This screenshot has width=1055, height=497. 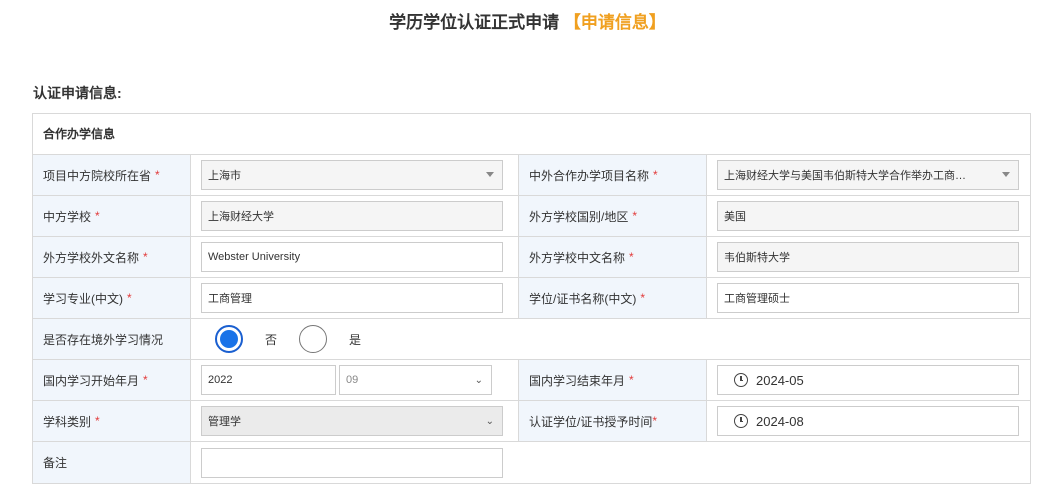 What do you see at coordinates (224, 422) in the screenshot?
I see `subject-select-value: 管理学` at bounding box center [224, 422].